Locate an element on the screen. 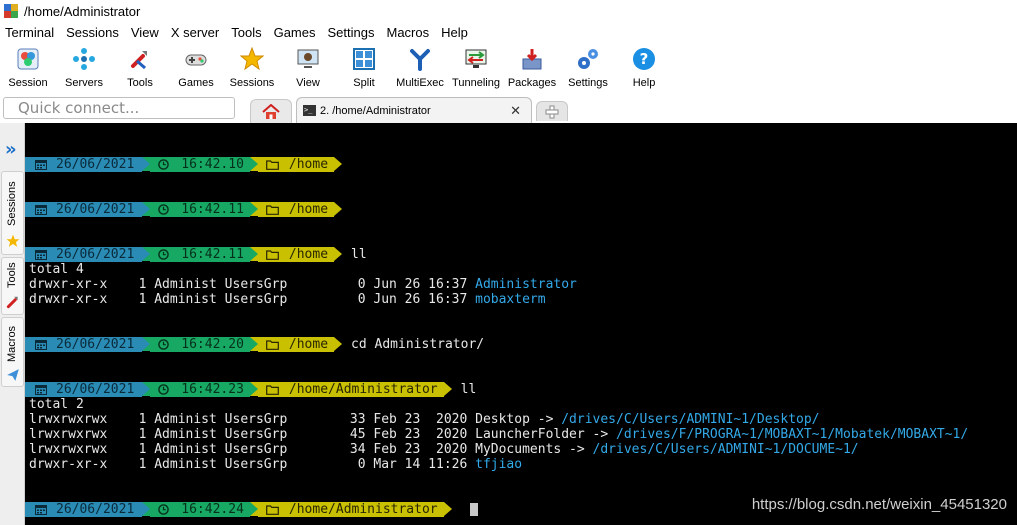 Image resolution: width=1017 pixels, height=525 pixels. games-icon is located at coordinates (196, 60).